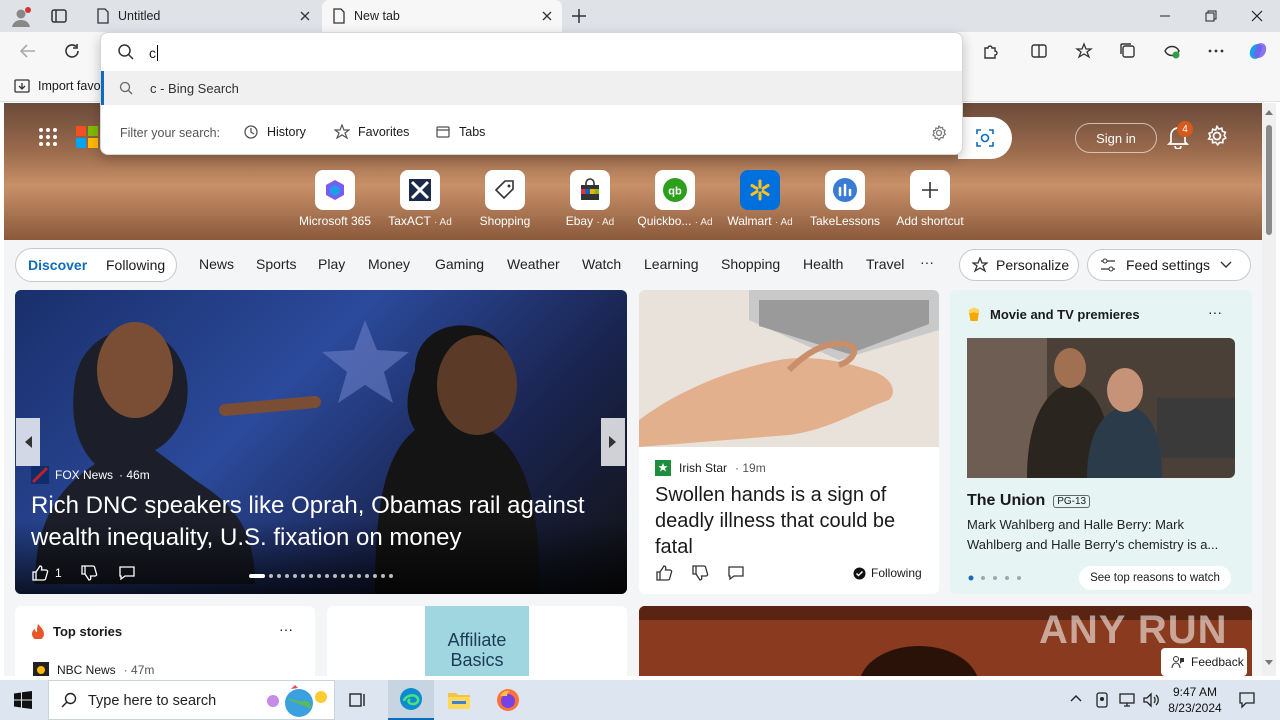 This screenshot has width=1280, height=720. What do you see at coordinates (1019, 265) in the screenshot?
I see `personalize-button: Personalize` at bounding box center [1019, 265].